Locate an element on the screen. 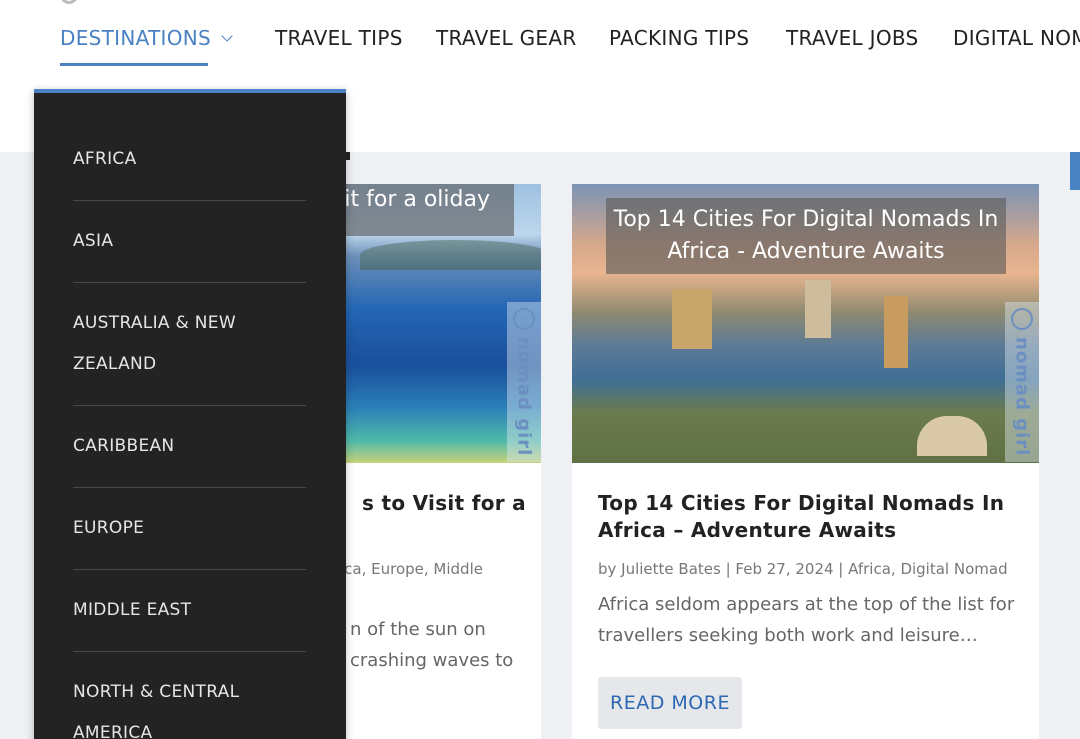 The width and height of the screenshot is (1080, 739). nav-item-label: DESTINATIONS is located at coordinates (136, 38).